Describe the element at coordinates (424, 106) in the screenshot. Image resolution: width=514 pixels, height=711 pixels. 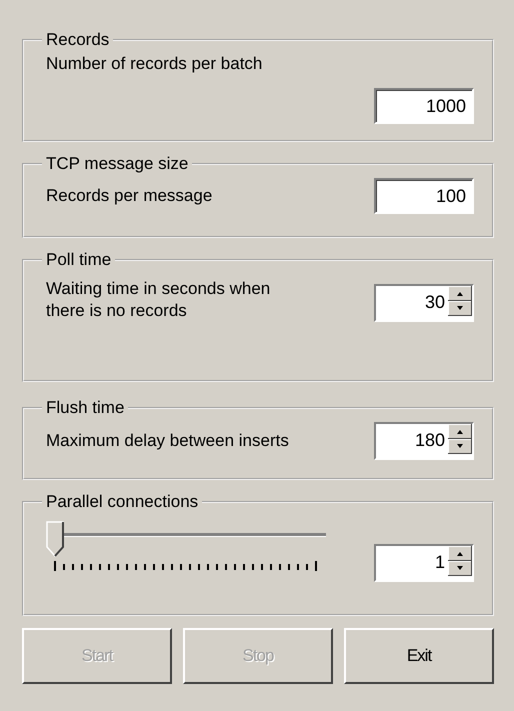
I see `number-field: 1000` at that location.